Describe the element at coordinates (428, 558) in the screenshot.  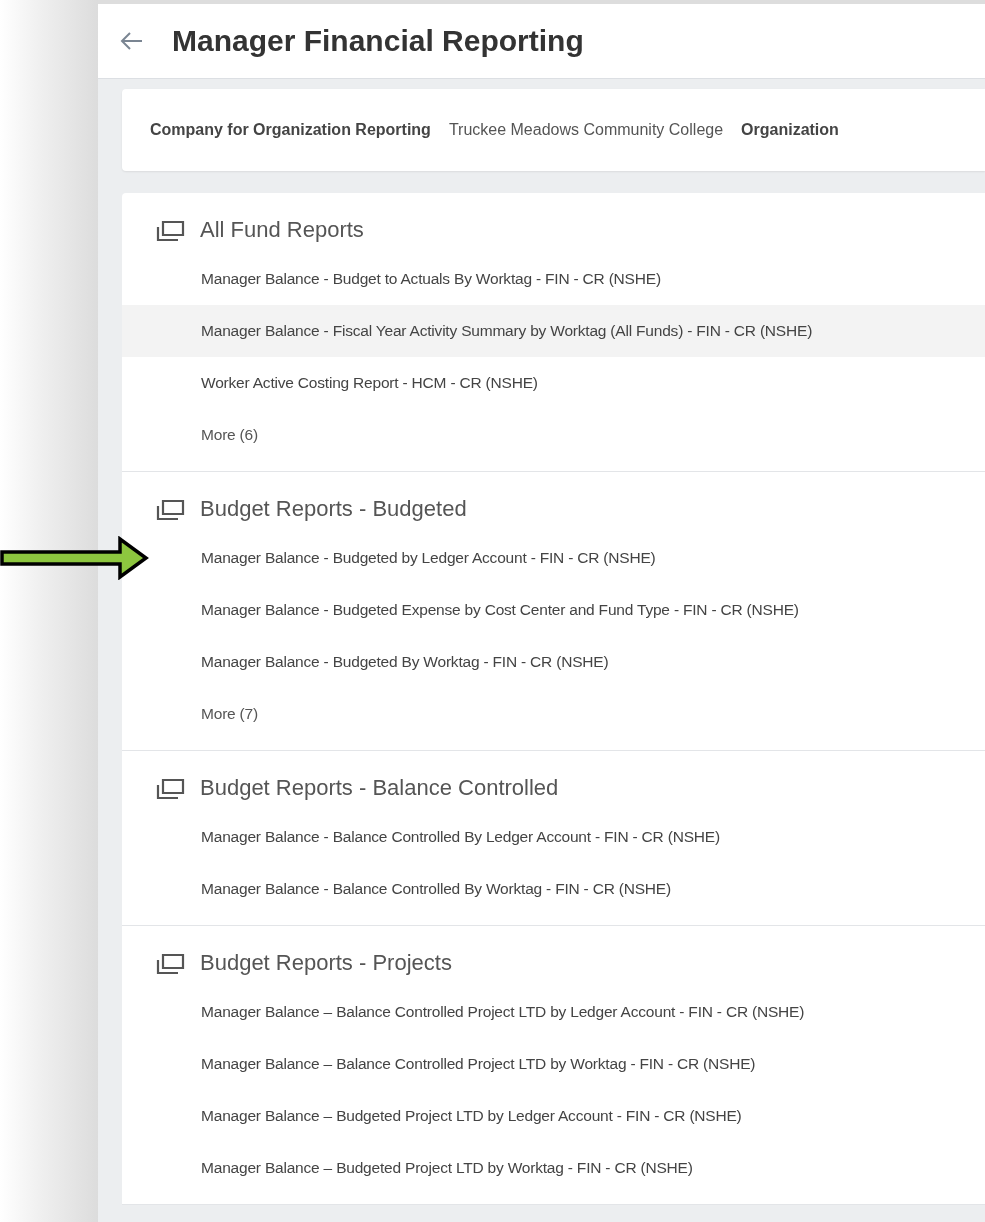
I see `report-link: Manager Balance - Budgeted by Ledger Account - FIN - CR (NSHE)` at that location.